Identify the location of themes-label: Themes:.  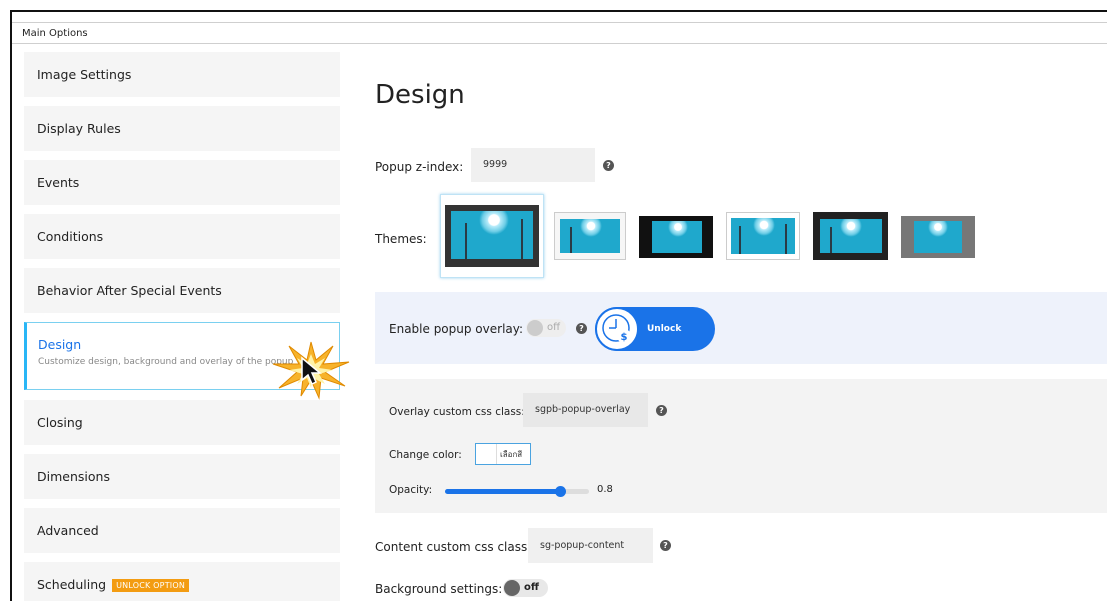
(401, 239).